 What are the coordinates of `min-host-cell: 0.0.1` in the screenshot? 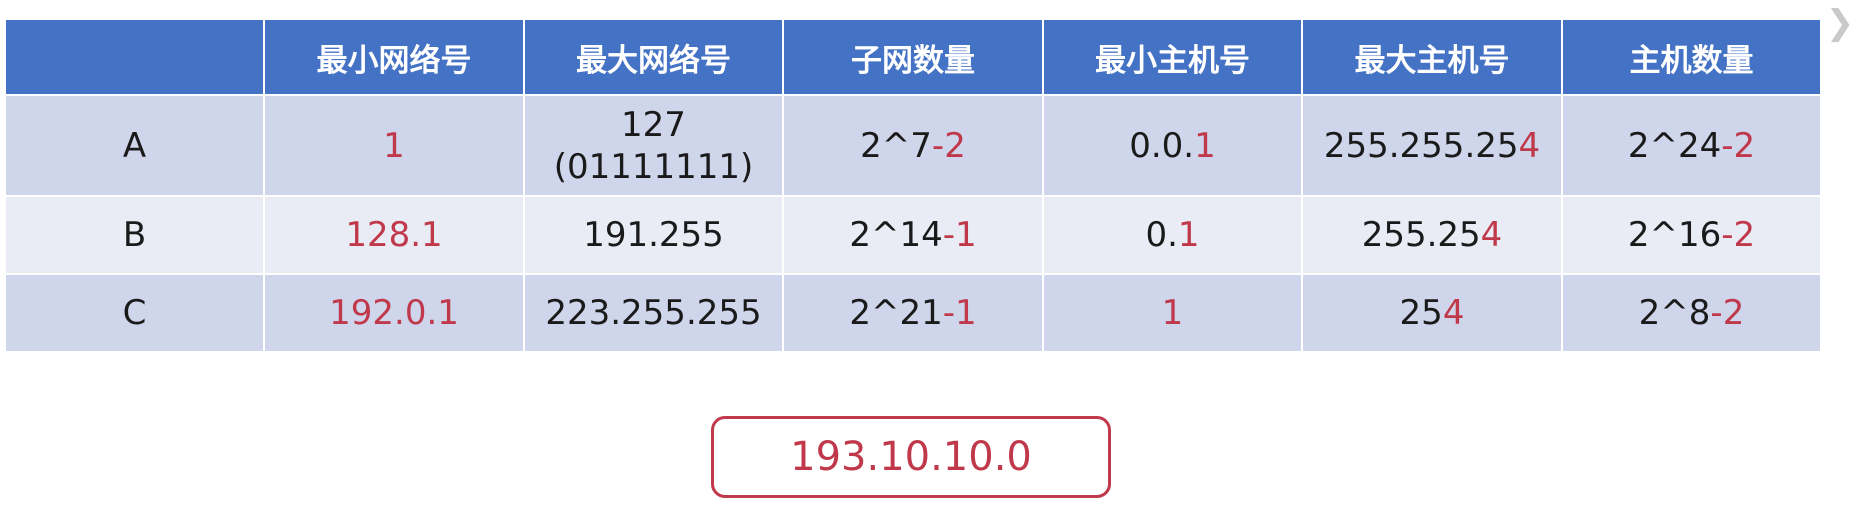 It's located at (1172, 145).